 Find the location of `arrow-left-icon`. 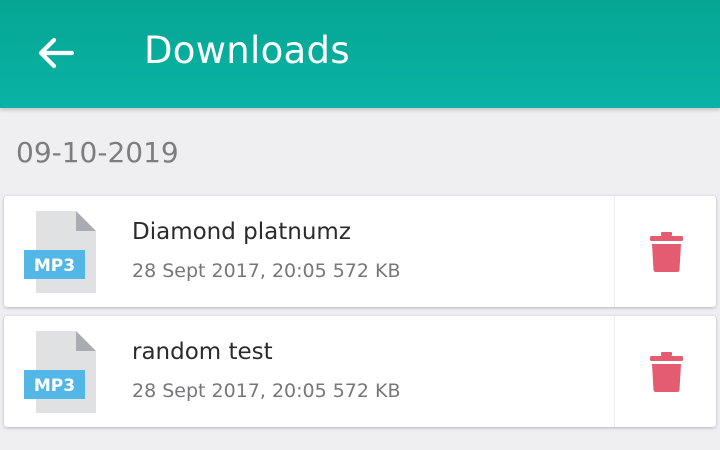

arrow-left-icon is located at coordinates (56, 53).